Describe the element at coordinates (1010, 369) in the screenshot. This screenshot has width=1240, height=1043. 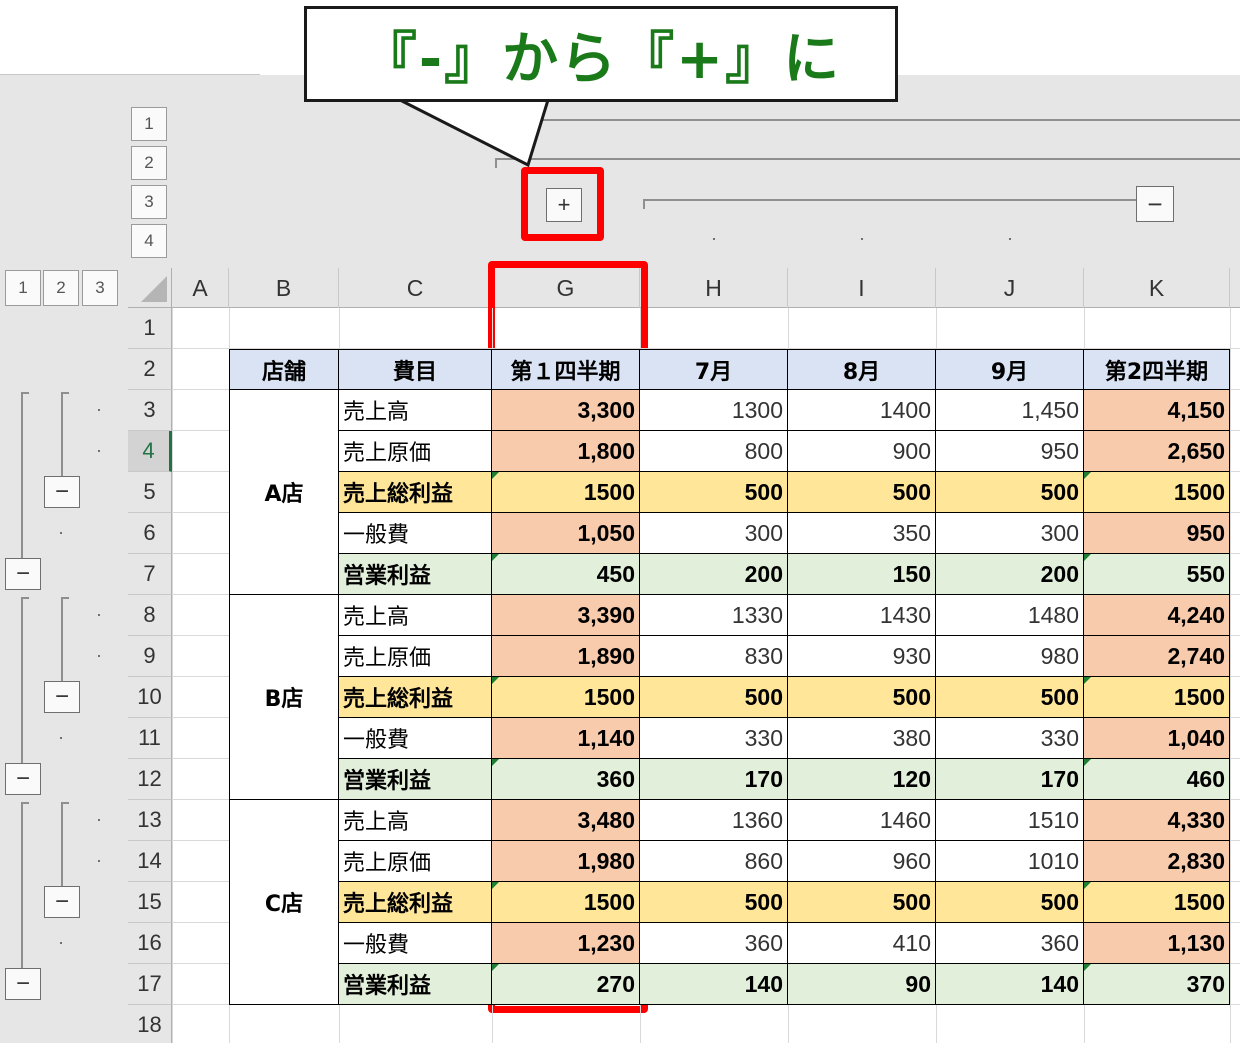
I see `table-header-cell: 9月` at that location.